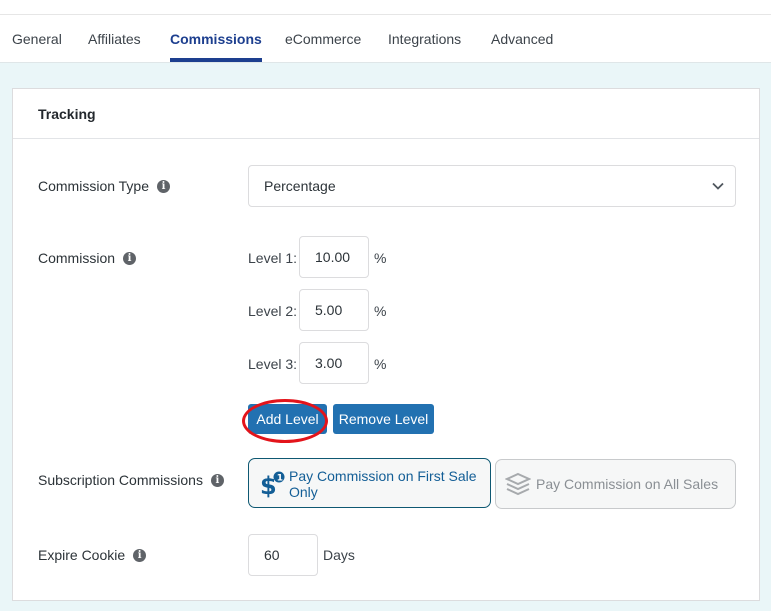  Describe the element at coordinates (283, 555) in the screenshot. I see `expire-cookie-input: 60` at that location.